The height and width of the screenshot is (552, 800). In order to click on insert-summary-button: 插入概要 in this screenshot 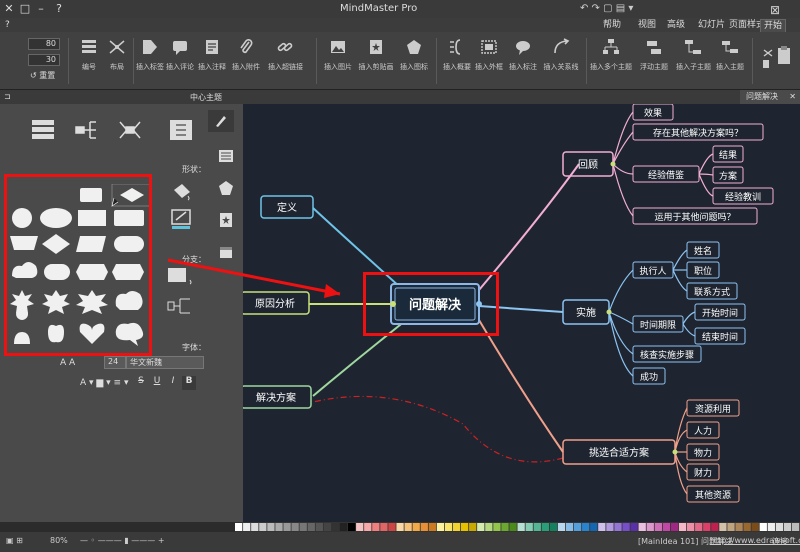, I will do `click(457, 62)`.